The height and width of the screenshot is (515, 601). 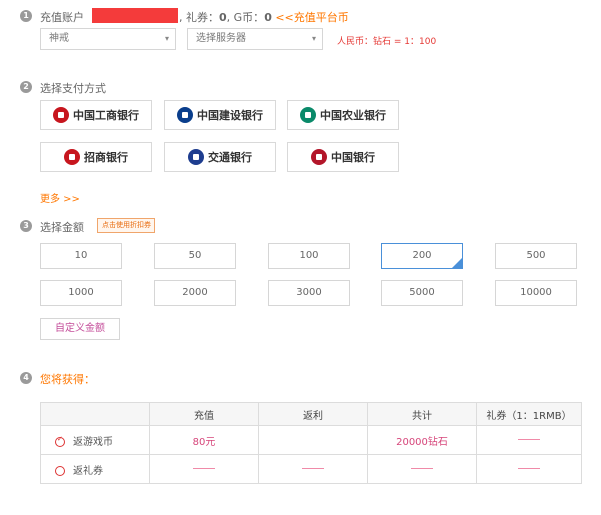 I want to click on server-select: 选择服务器 ▾, so click(x=255, y=39).